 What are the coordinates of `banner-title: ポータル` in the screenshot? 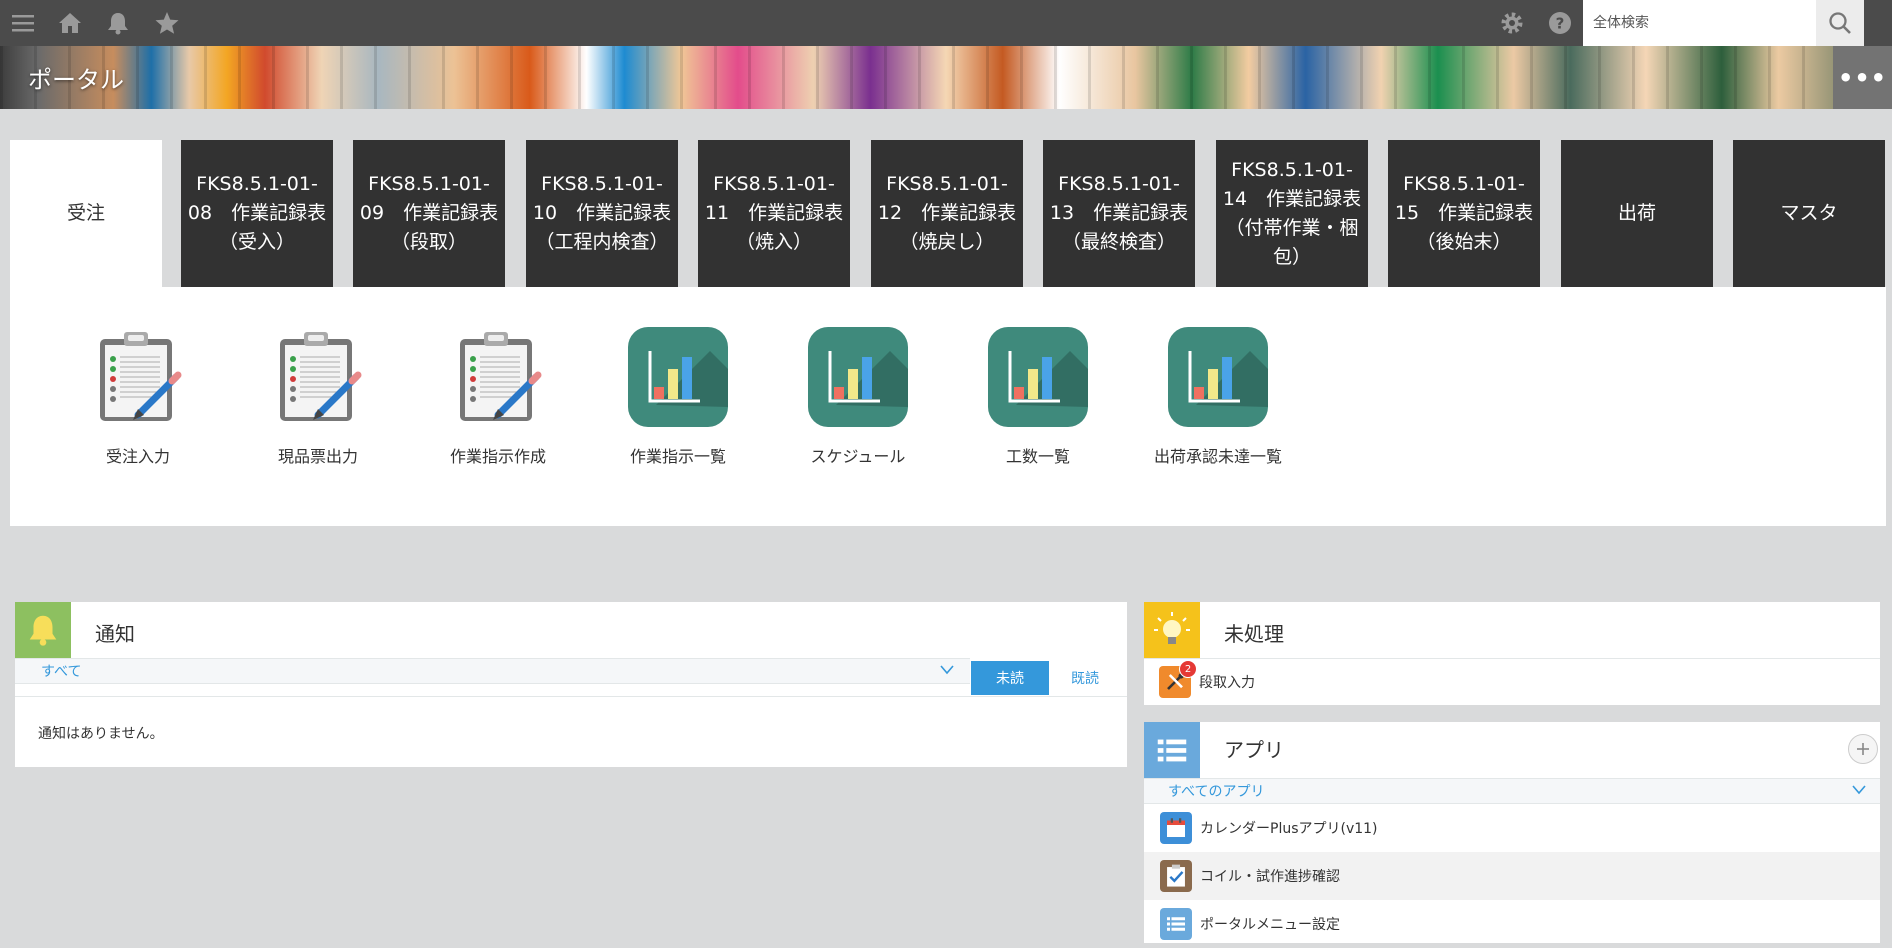 It's located at (76, 80).